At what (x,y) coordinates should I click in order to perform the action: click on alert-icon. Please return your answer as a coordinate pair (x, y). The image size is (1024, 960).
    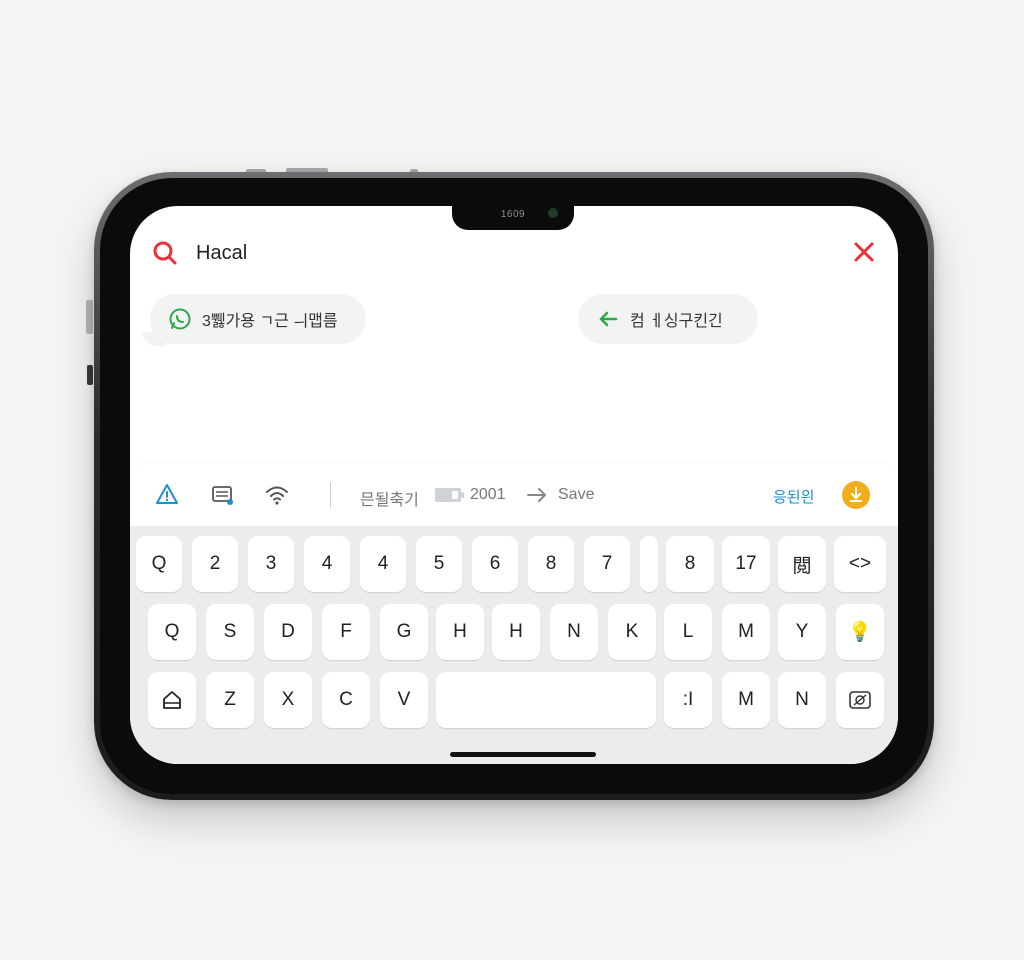
    Looking at the image, I should click on (167, 495).